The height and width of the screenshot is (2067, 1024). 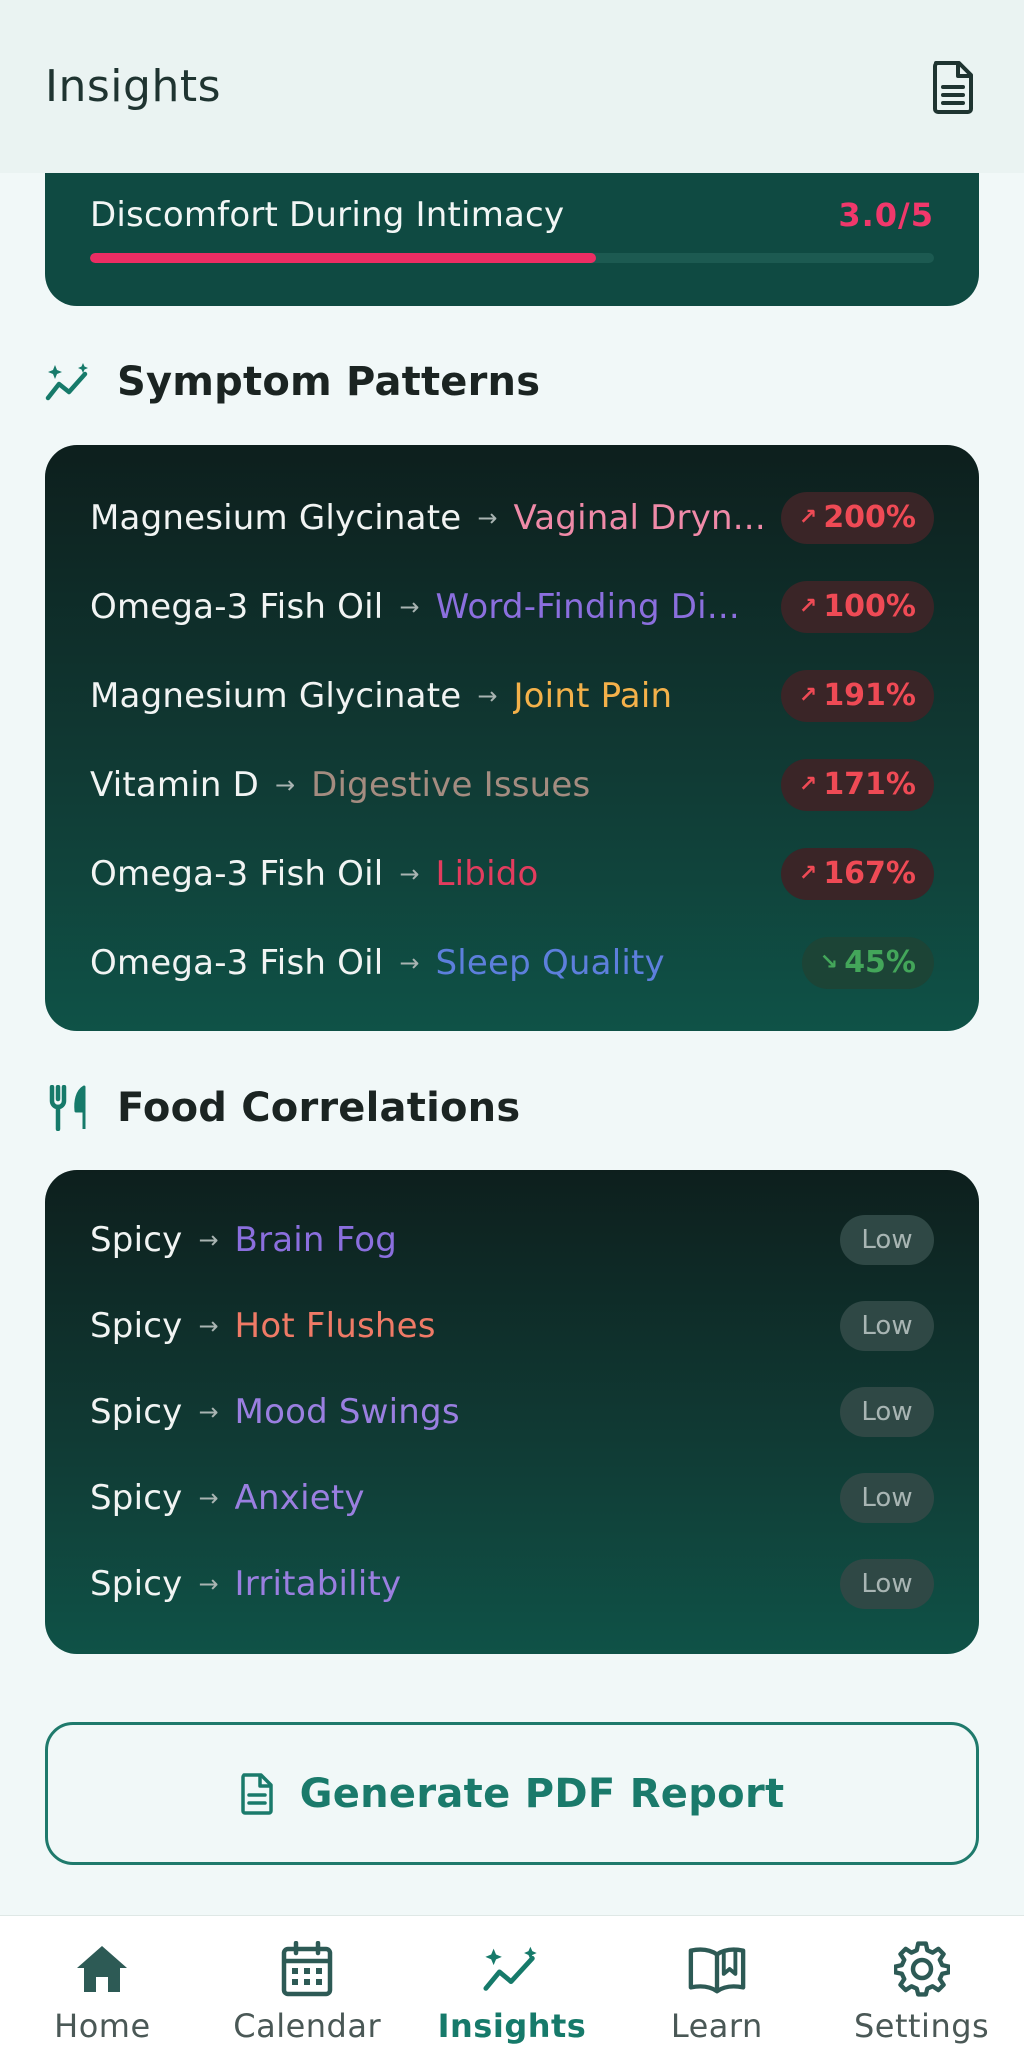 I want to click on nav-learn: Learn, so click(x=717, y=1992).